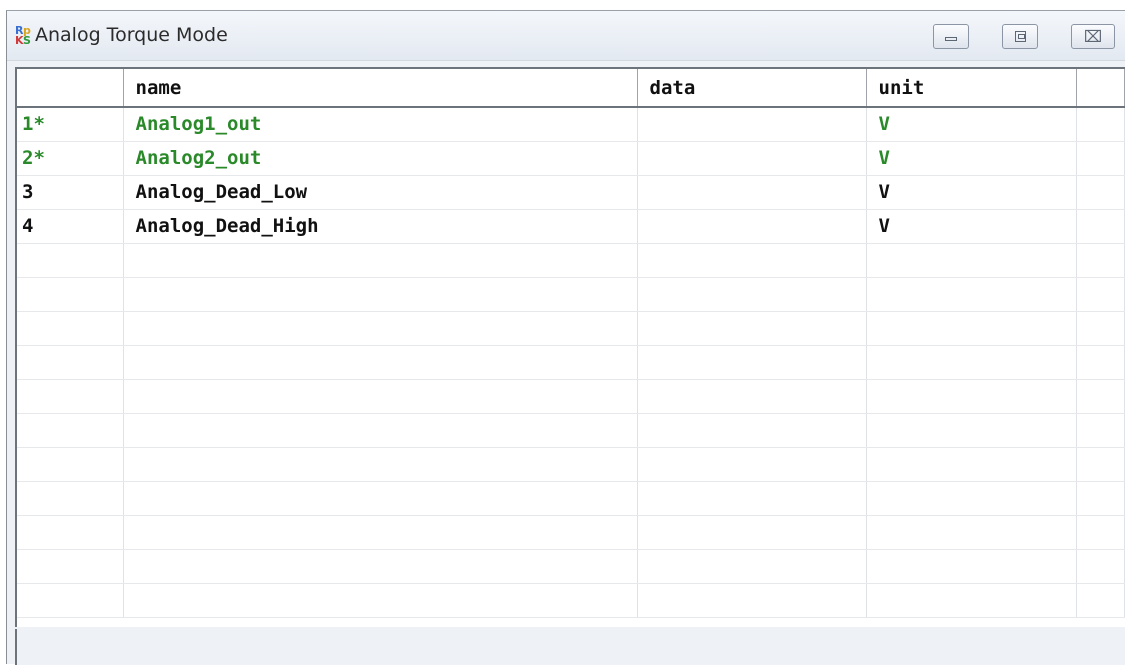  What do you see at coordinates (70, 226) in the screenshot?
I see `row-index-cell: 4` at bounding box center [70, 226].